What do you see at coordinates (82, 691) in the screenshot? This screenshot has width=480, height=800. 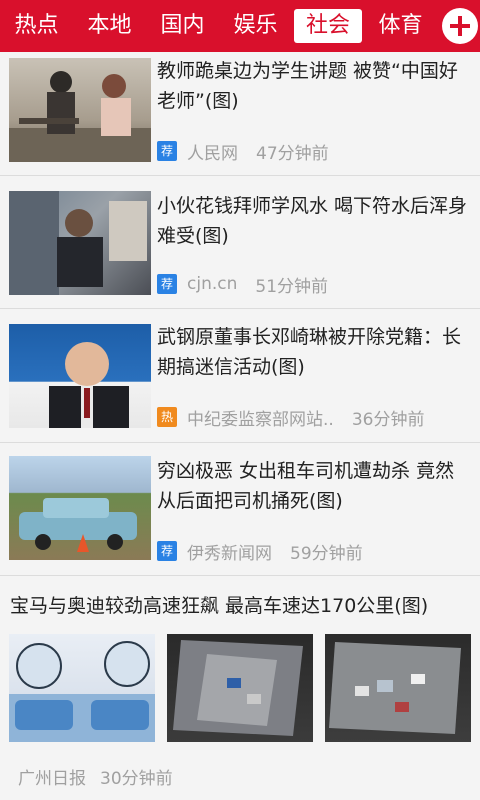 I see `car-crash-photo-icon` at bounding box center [82, 691].